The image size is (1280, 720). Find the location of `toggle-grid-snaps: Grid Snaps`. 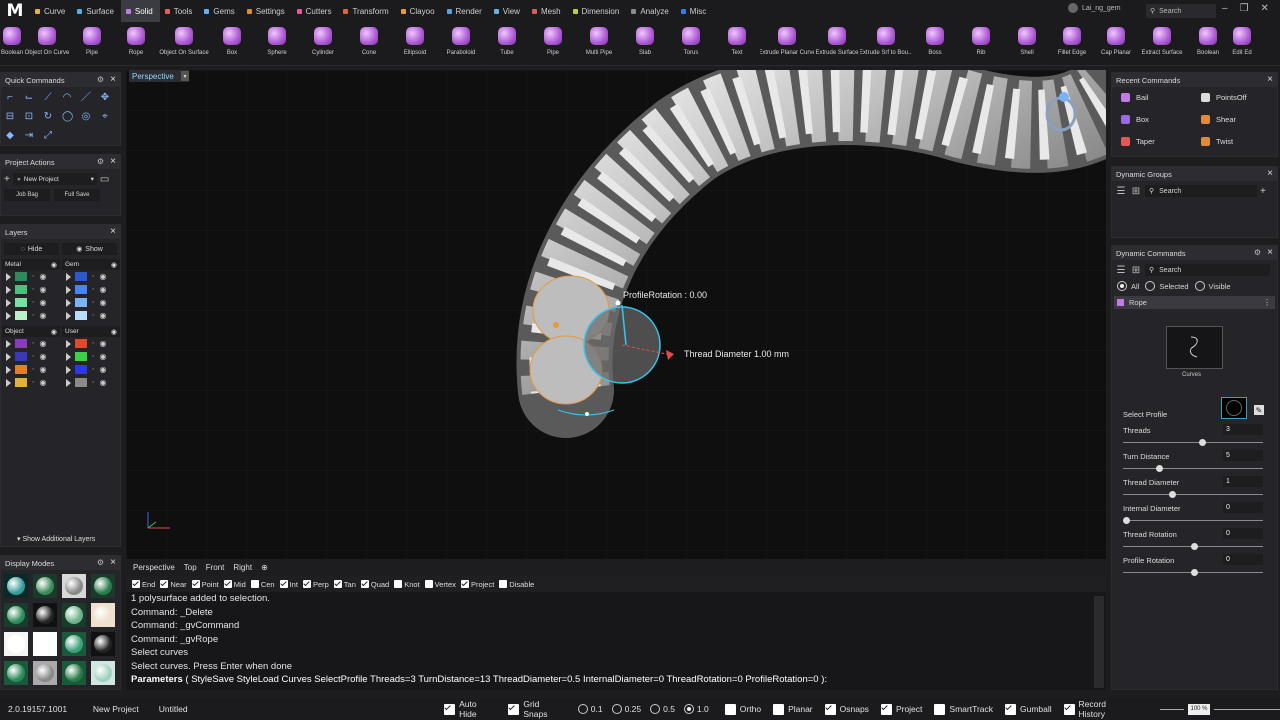

toggle-grid-snaps: Grid Snaps is located at coordinates (536, 709).